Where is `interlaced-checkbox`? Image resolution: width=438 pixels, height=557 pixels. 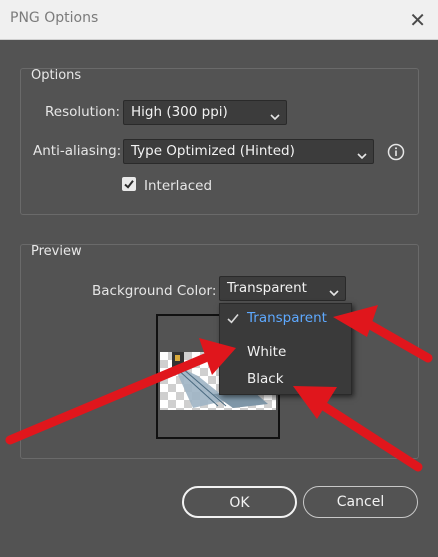
interlaced-checkbox is located at coordinates (129, 184).